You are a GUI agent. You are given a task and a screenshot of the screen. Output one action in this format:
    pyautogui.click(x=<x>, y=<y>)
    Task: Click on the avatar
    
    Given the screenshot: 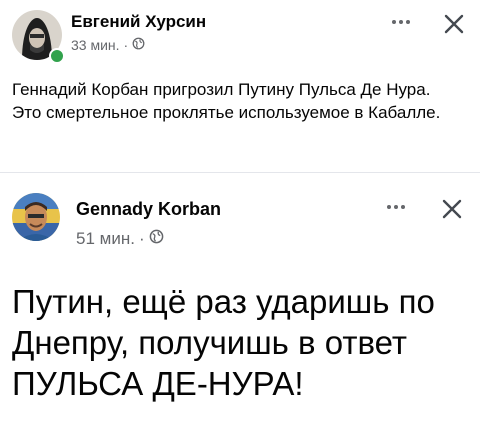 What is the action you would take?
    pyautogui.click(x=36, y=217)
    